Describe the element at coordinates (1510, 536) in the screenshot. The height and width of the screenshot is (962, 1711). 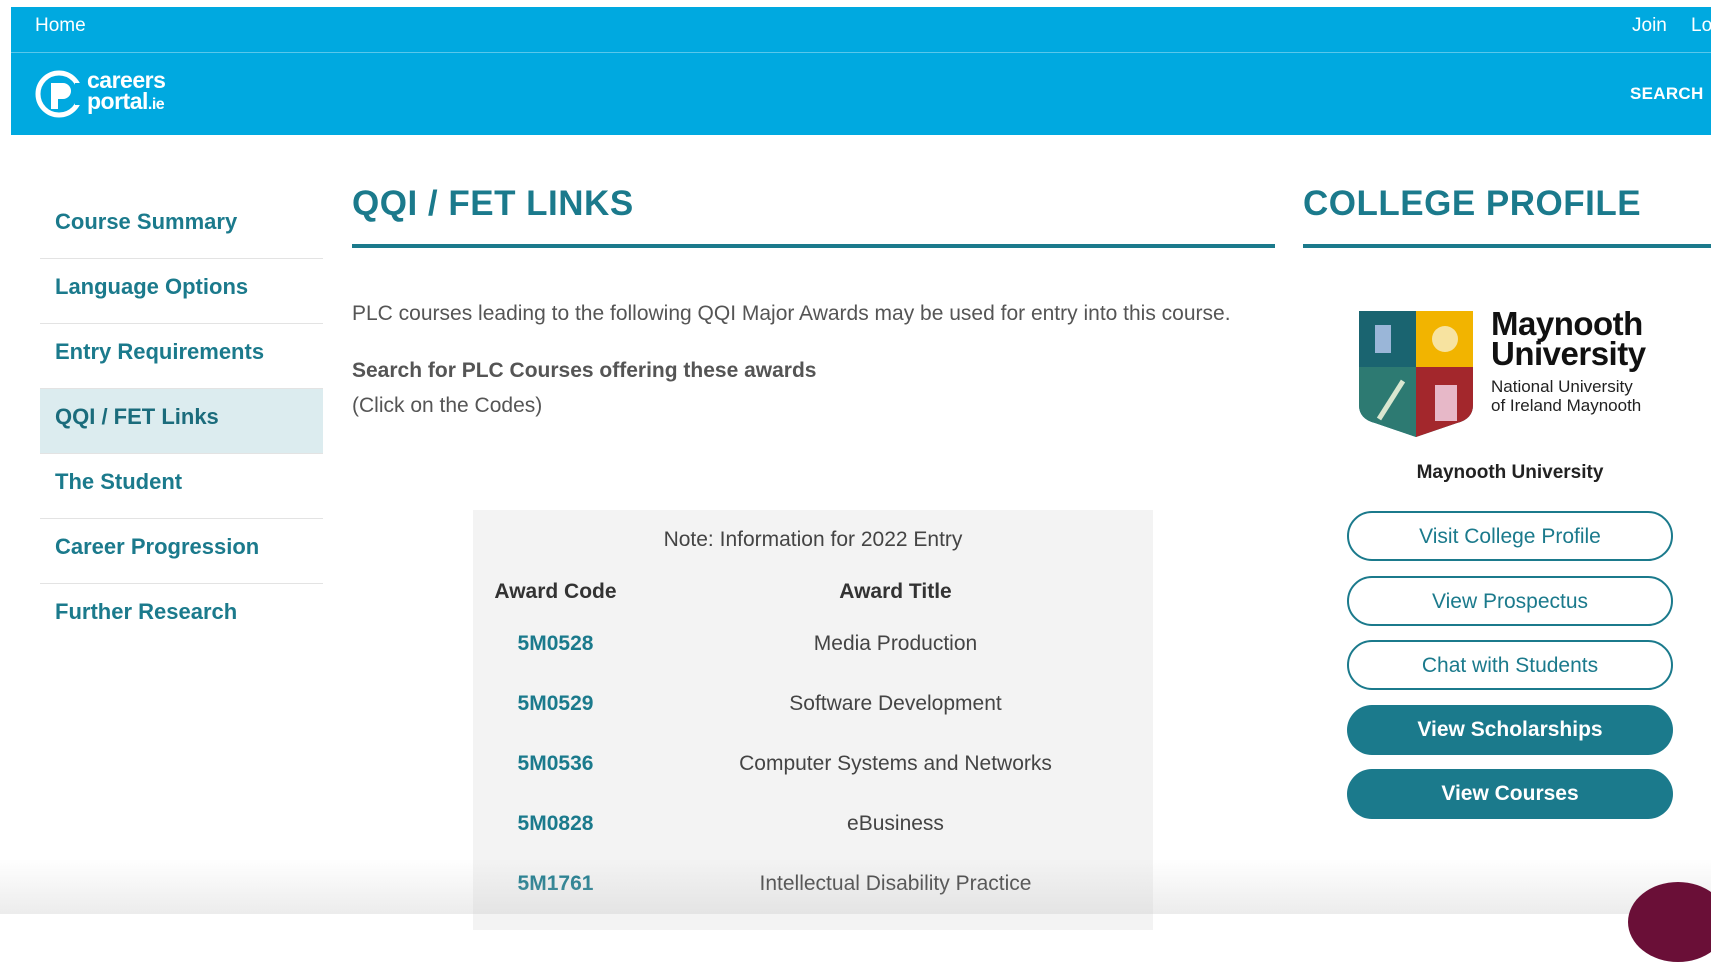
I see `visit-college-profile-button: Visit College Profile` at that location.